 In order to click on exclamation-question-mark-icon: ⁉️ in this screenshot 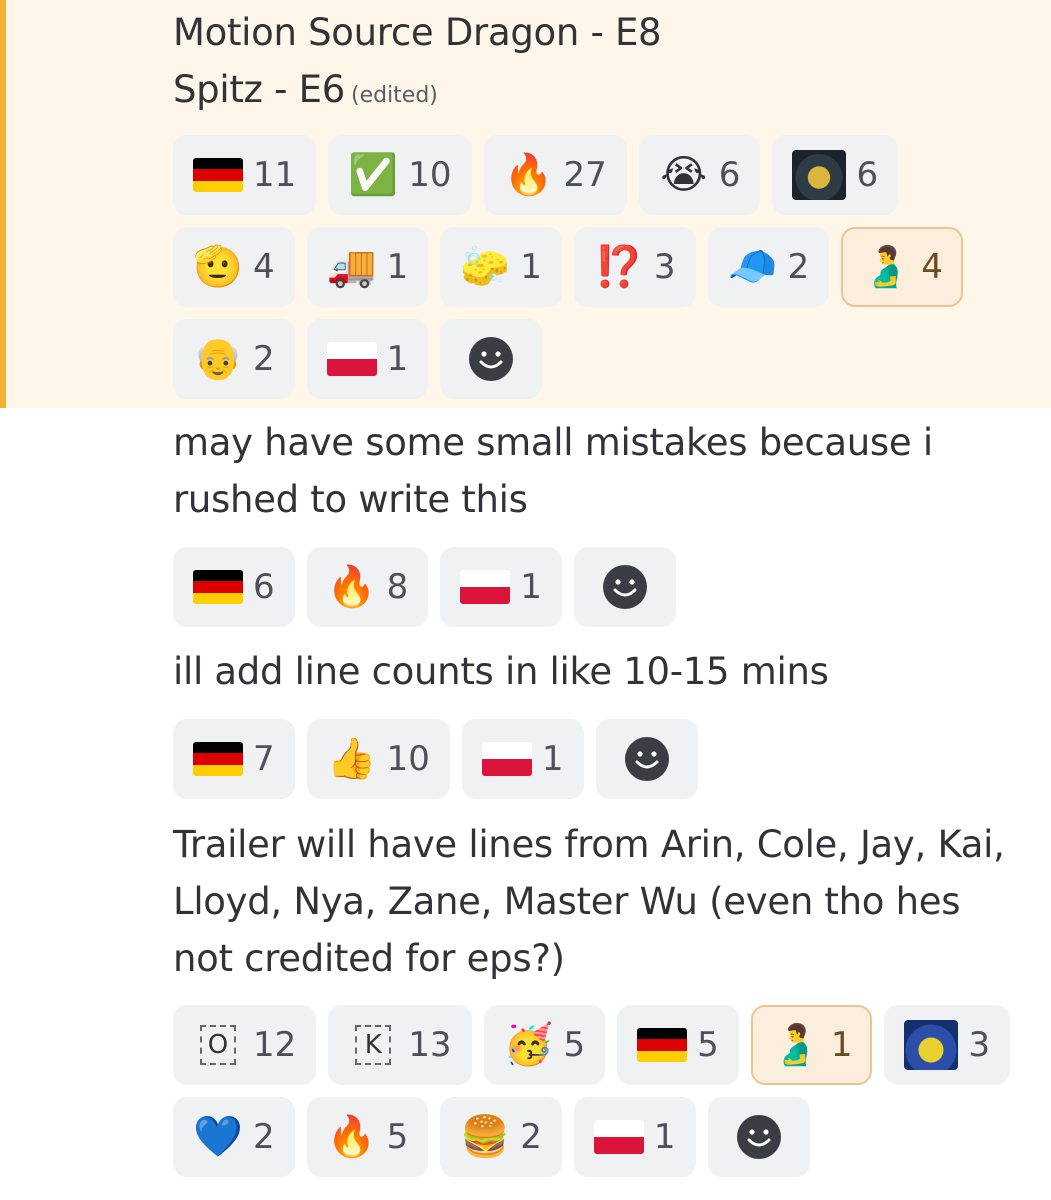, I will do `click(619, 267)`.